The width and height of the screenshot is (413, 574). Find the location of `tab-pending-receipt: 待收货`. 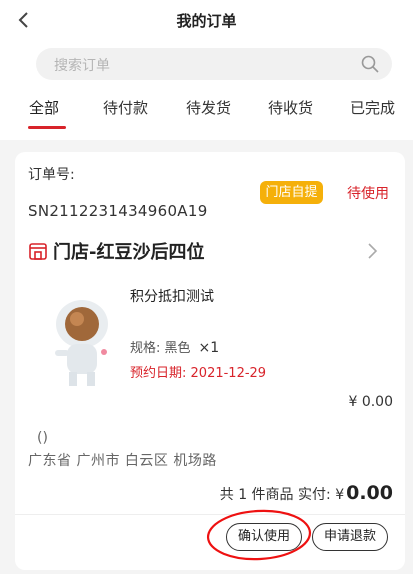

tab-pending-receipt: 待收货 is located at coordinates (290, 107).